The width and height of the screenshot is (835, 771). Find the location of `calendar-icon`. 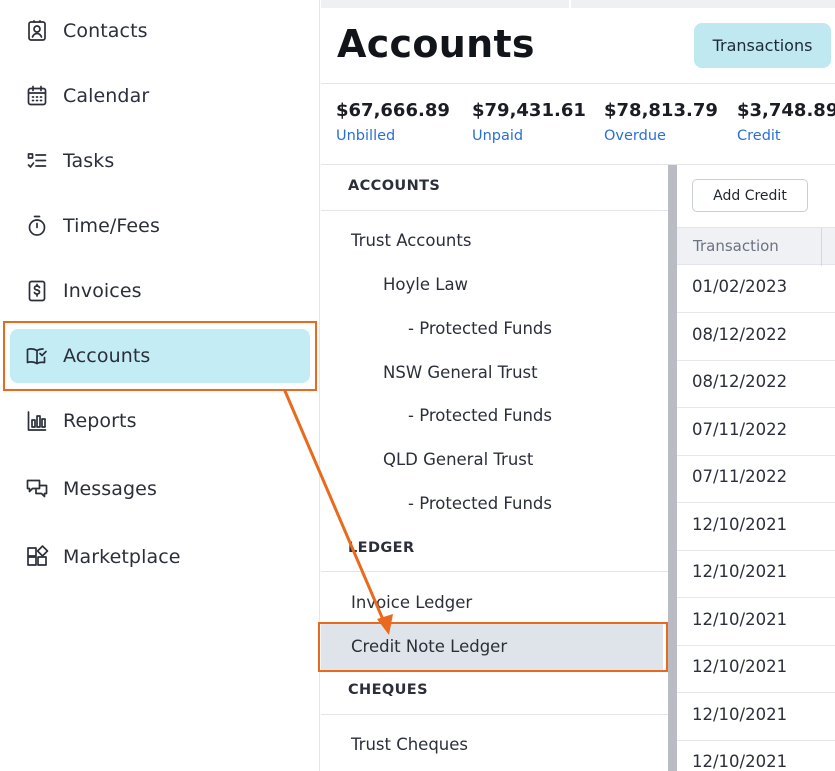

calendar-icon is located at coordinates (37, 96).